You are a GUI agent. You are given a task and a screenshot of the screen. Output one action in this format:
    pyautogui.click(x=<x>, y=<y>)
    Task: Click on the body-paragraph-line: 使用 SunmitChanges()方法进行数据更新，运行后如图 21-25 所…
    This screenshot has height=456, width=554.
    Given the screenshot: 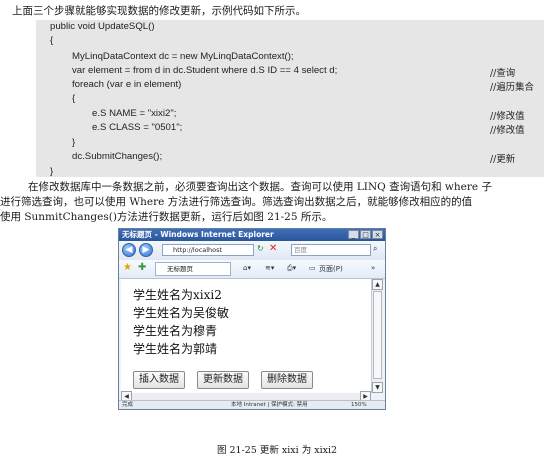 What is the action you would take?
    pyautogui.click(x=166, y=217)
    